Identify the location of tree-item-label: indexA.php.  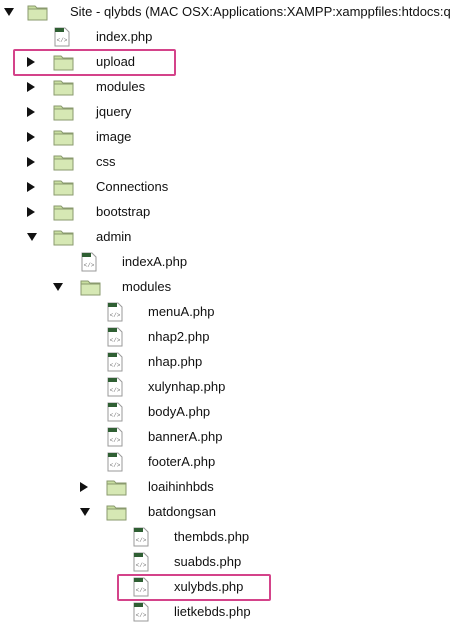
(155, 261).